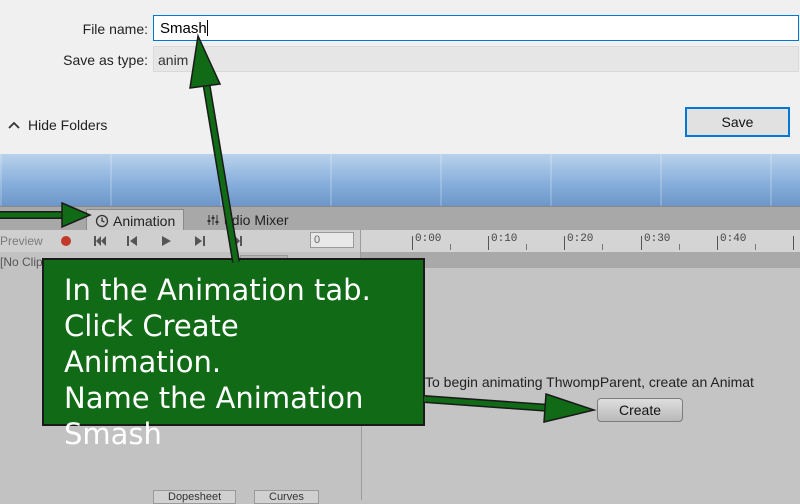 The image size is (800, 504). I want to click on step-back-icon, so click(132, 241).